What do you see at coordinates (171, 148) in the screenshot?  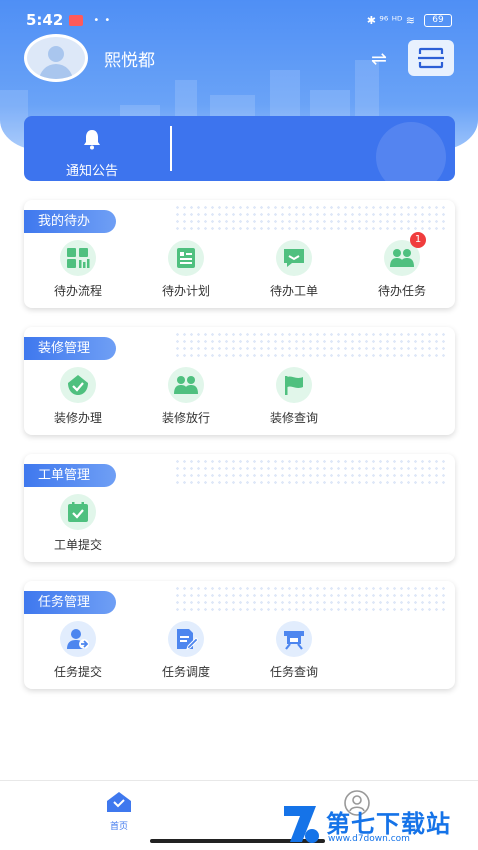 I see `notice-divider` at bounding box center [171, 148].